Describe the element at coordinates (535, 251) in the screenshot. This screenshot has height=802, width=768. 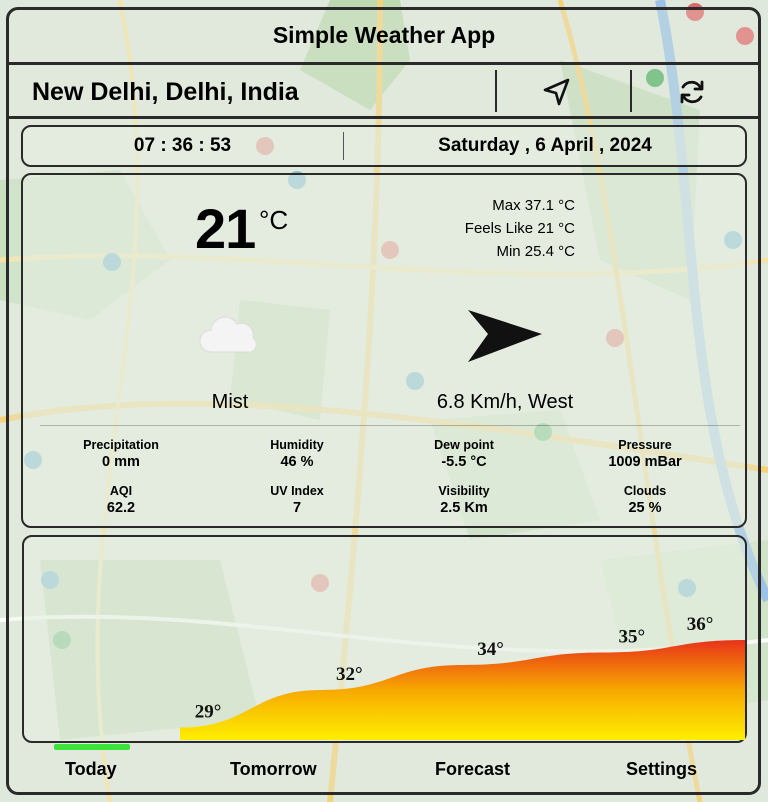
I see `min-temperature: Min 25.4 °C` at that location.